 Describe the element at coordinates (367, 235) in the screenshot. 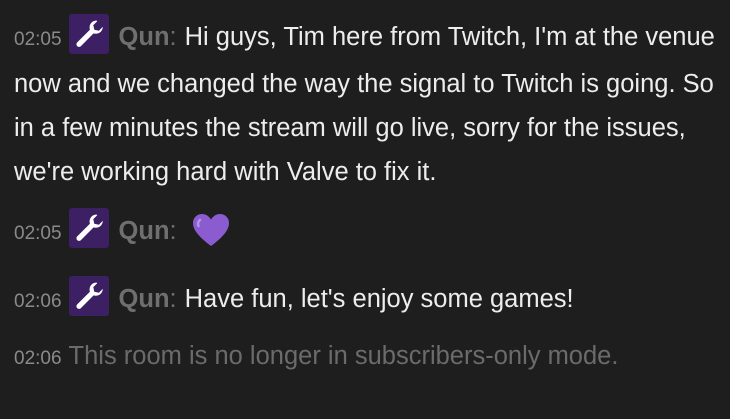

I see `chat-message: 02:05 Qun:` at that location.